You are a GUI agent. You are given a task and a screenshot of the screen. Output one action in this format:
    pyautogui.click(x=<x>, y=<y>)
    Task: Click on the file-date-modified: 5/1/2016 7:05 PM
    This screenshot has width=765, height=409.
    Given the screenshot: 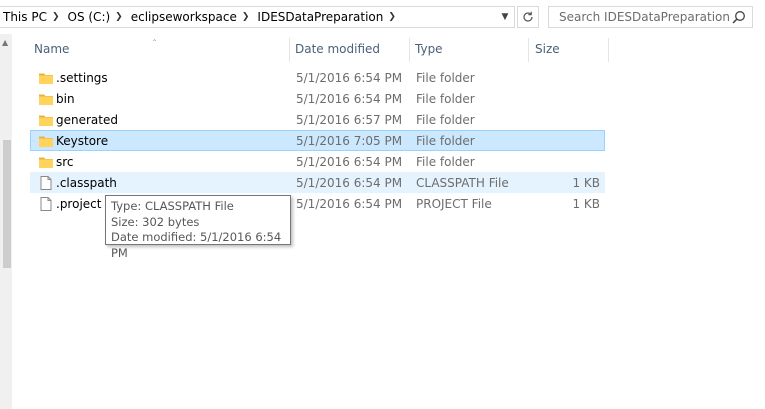 What is the action you would take?
    pyautogui.click(x=349, y=141)
    